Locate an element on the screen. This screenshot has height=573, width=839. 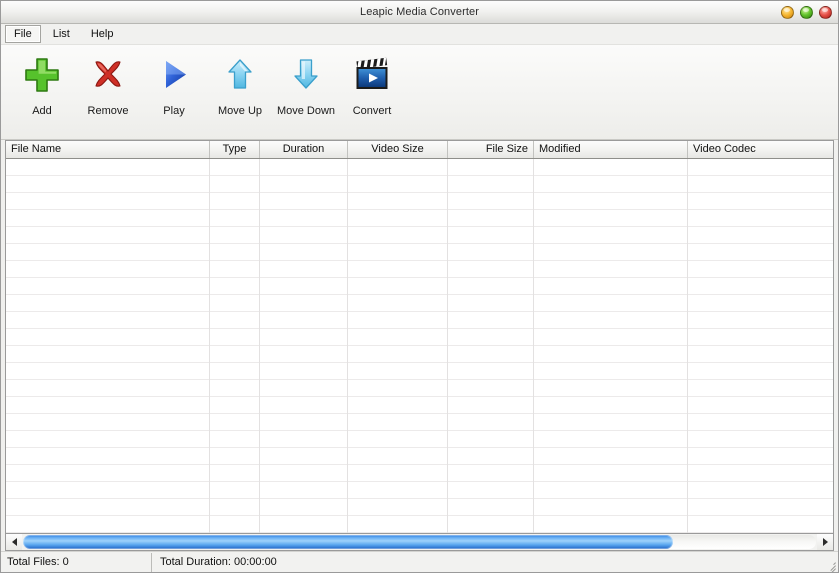
add-button: Add is located at coordinates (42, 90).